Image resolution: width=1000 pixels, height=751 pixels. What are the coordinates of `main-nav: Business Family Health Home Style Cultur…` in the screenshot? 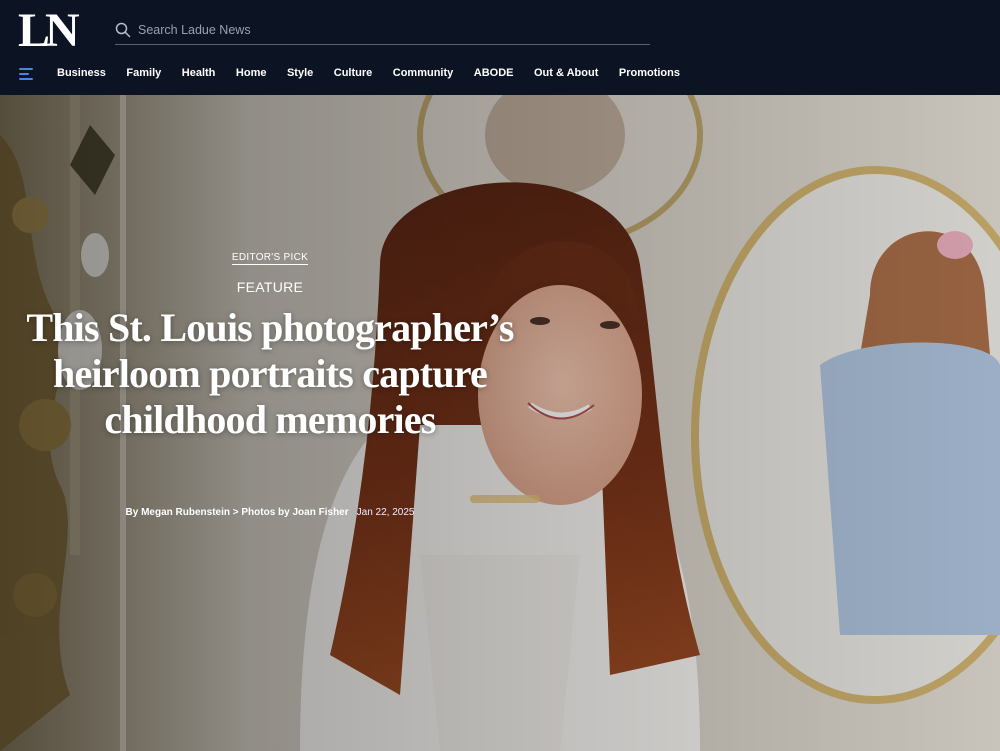 It's located at (500, 75).